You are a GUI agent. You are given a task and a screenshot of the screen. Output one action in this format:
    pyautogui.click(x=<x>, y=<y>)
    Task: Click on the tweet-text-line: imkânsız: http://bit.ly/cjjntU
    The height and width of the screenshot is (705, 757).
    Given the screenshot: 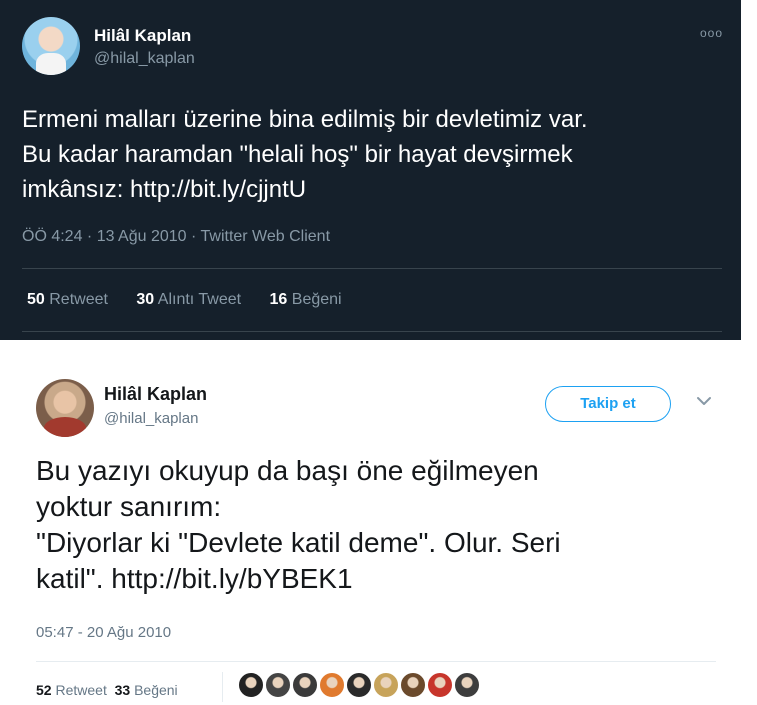 What is the action you would take?
    pyautogui.click(x=372, y=189)
    